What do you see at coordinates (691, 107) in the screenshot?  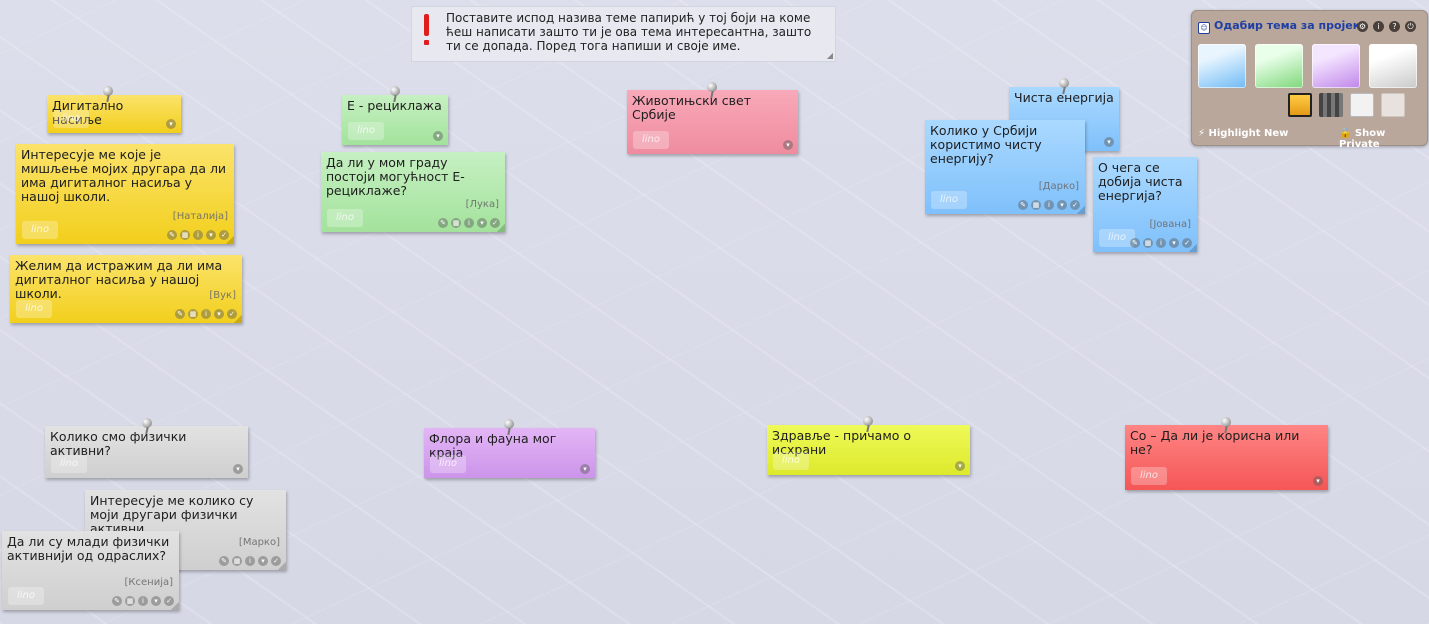 I see `note-text: Животињски свет Србије` at bounding box center [691, 107].